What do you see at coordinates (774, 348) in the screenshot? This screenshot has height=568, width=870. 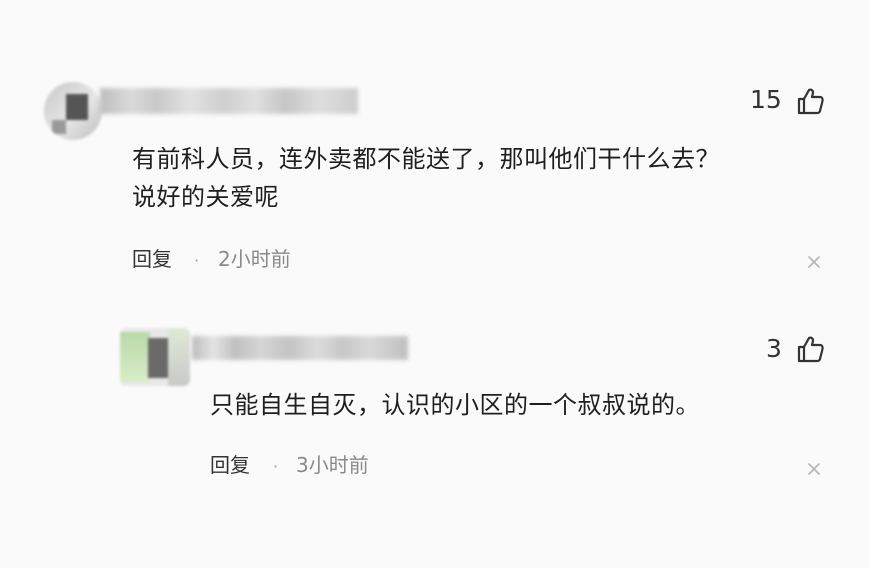 I see `like-count: 3` at bounding box center [774, 348].